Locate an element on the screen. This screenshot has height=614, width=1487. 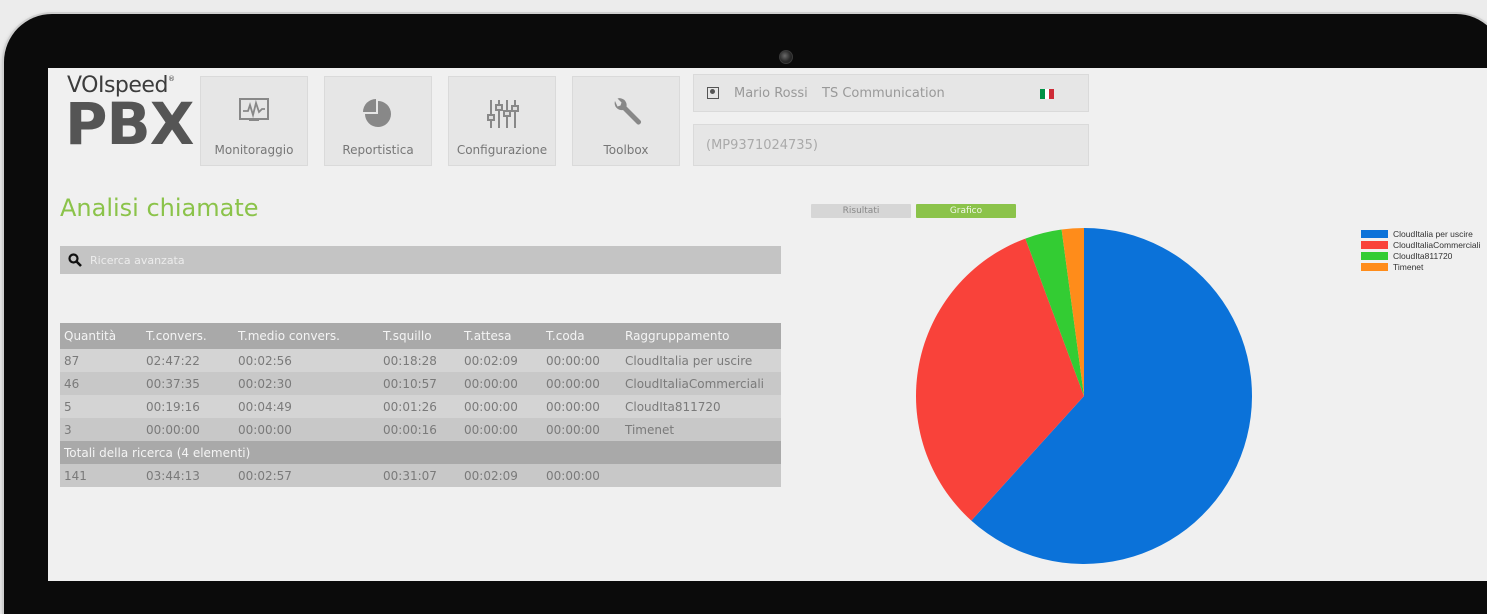
column-header: Raggruppamento is located at coordinates (701, 336).